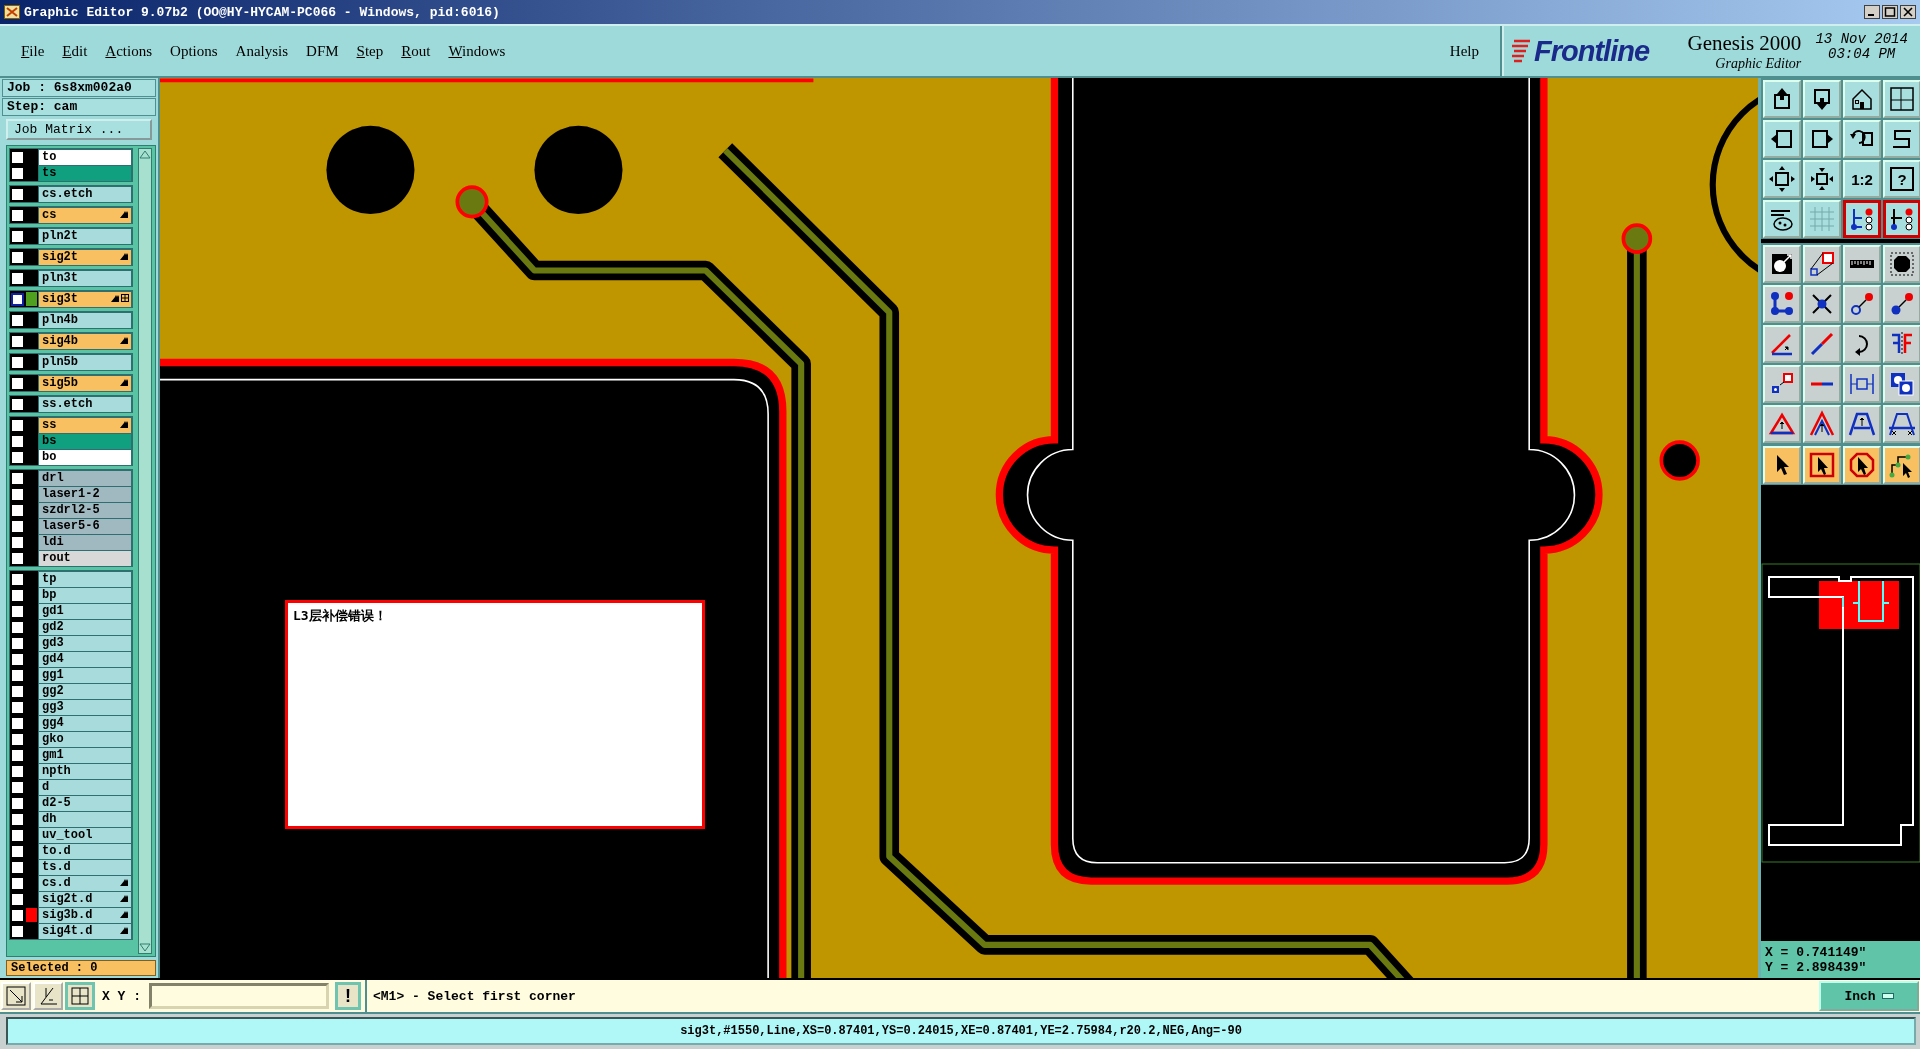 This screenshot has width=1920, height=1049. What do you see at coordinates (85, 173) in the screenshot?
I see `layer-name: ts` at bounding box center [85, 173].